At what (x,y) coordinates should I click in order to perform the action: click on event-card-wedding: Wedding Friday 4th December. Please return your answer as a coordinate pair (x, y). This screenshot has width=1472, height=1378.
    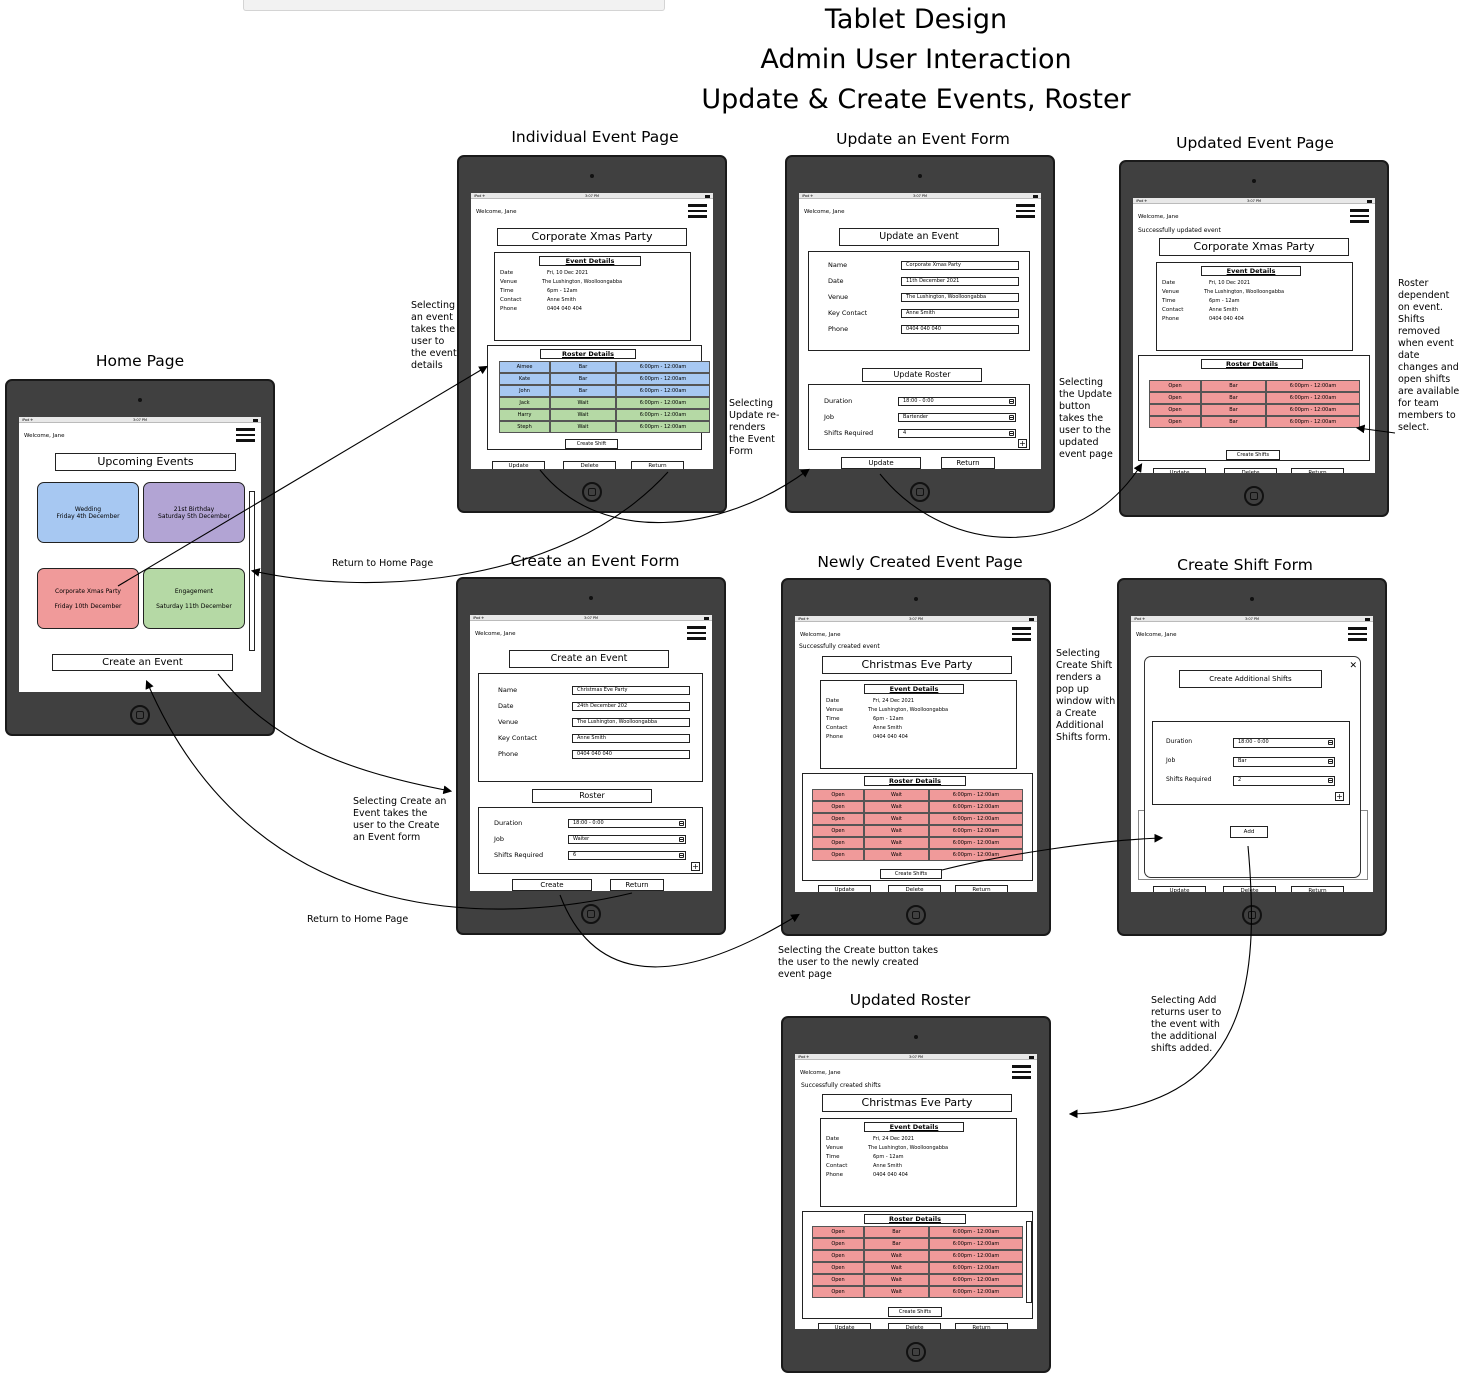
    Looking at the image, I should click on (88, 512).